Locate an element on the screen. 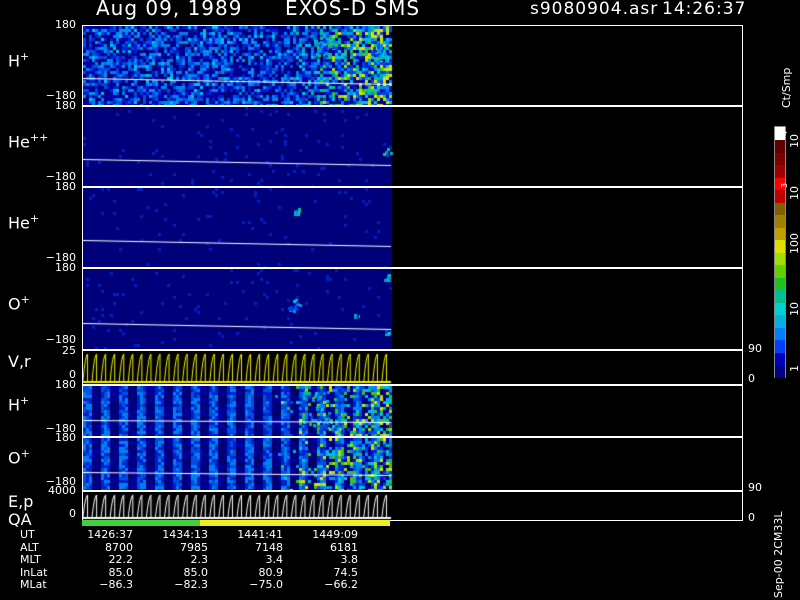 The width and height of the screenshot is (800, 600). colorbar-label-10: 10 is located at coordinates (794, 309).